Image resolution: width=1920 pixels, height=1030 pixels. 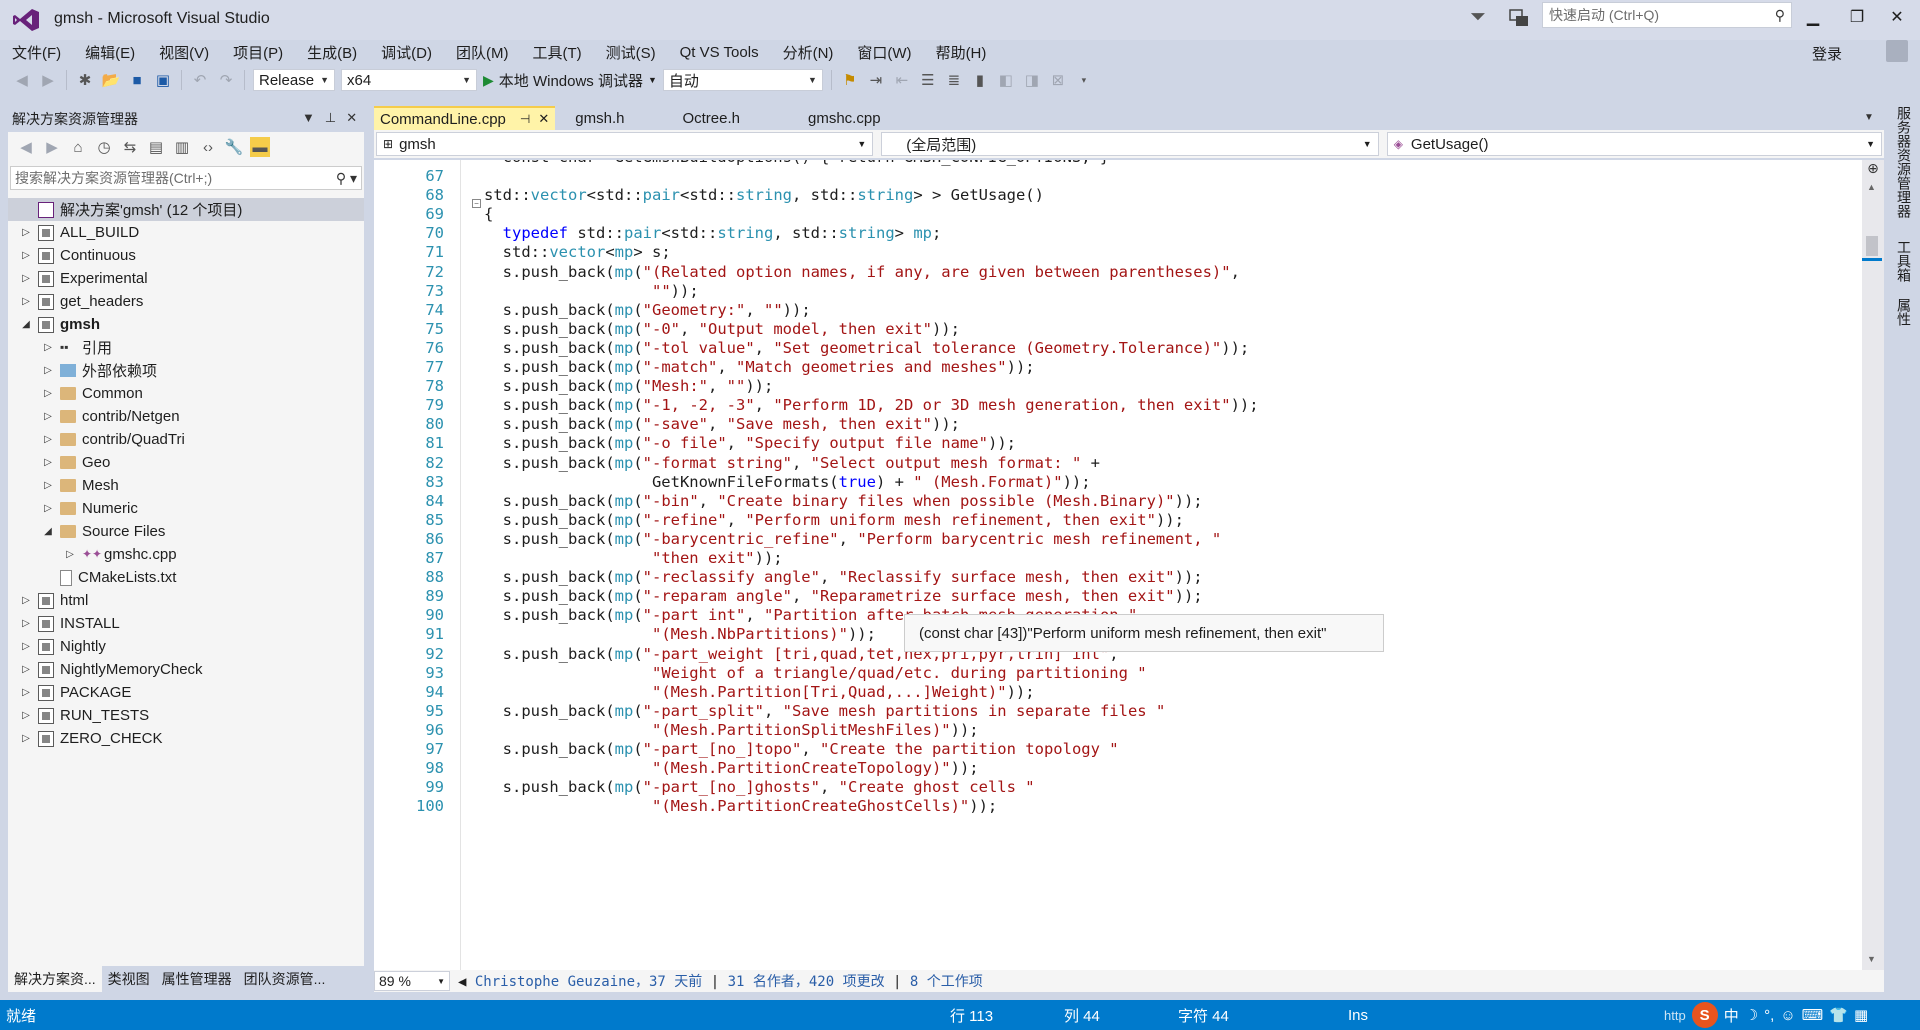 I want to click on tree-item: ▷ ✦✦ gmshc.cpp, so click(x=186, y=554).